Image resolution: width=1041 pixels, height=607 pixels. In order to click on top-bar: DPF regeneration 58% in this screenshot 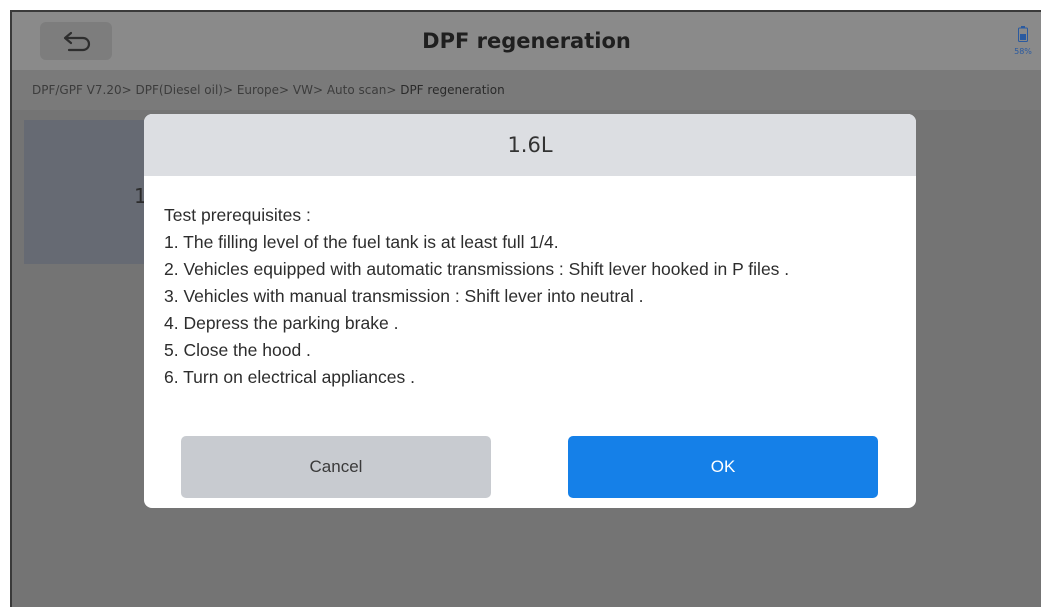, I will do `click(526, 41)`.